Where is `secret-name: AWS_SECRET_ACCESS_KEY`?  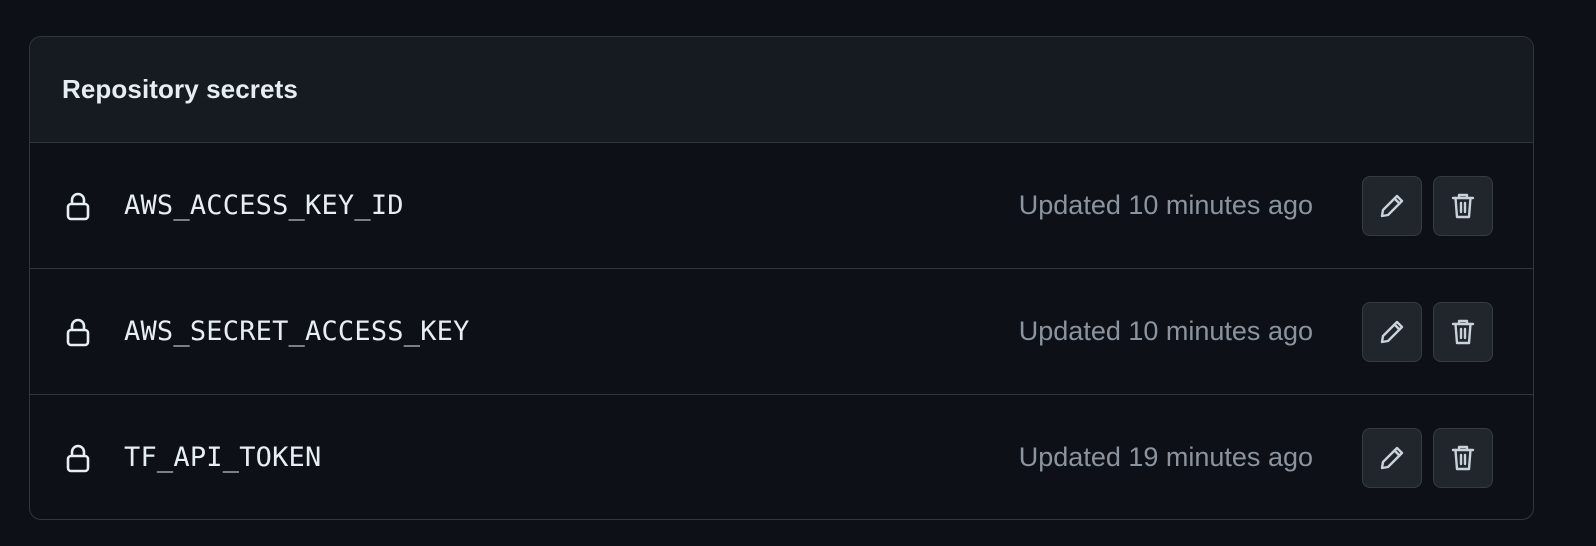 secret-name: AWS_SECRET_ACCESS_KEY is located at coordinates (297, 331).